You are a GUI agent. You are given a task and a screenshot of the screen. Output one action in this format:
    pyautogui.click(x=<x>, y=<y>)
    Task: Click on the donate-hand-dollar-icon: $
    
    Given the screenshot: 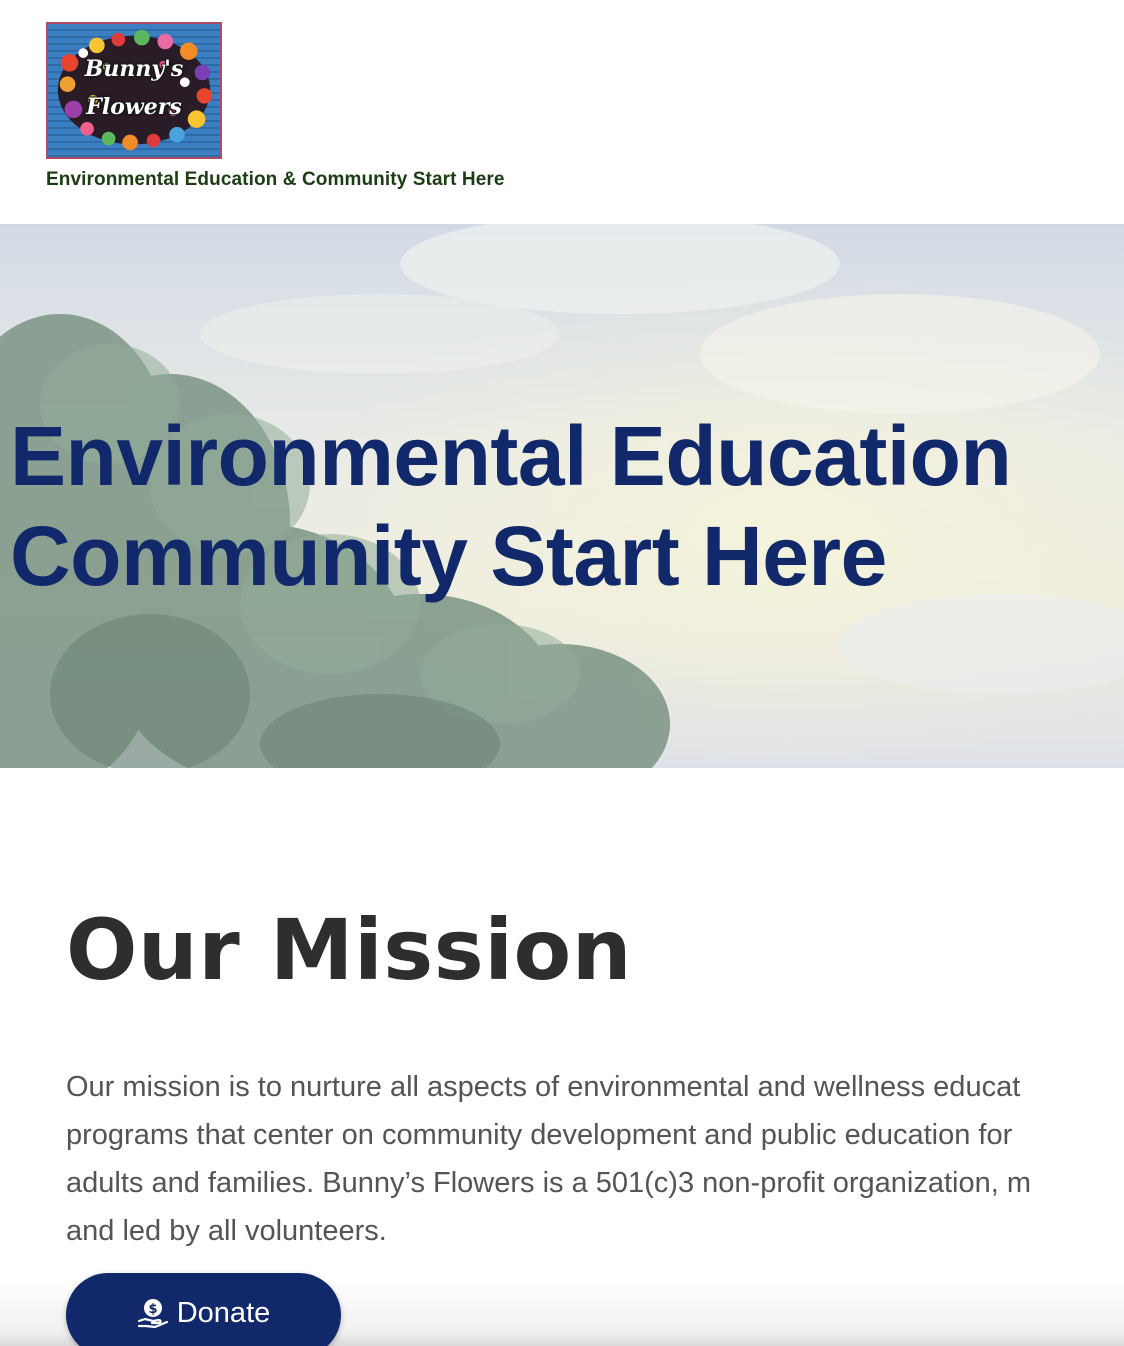 What is the action you would take?
    pyautogui.click(x=152, y=1314)
    